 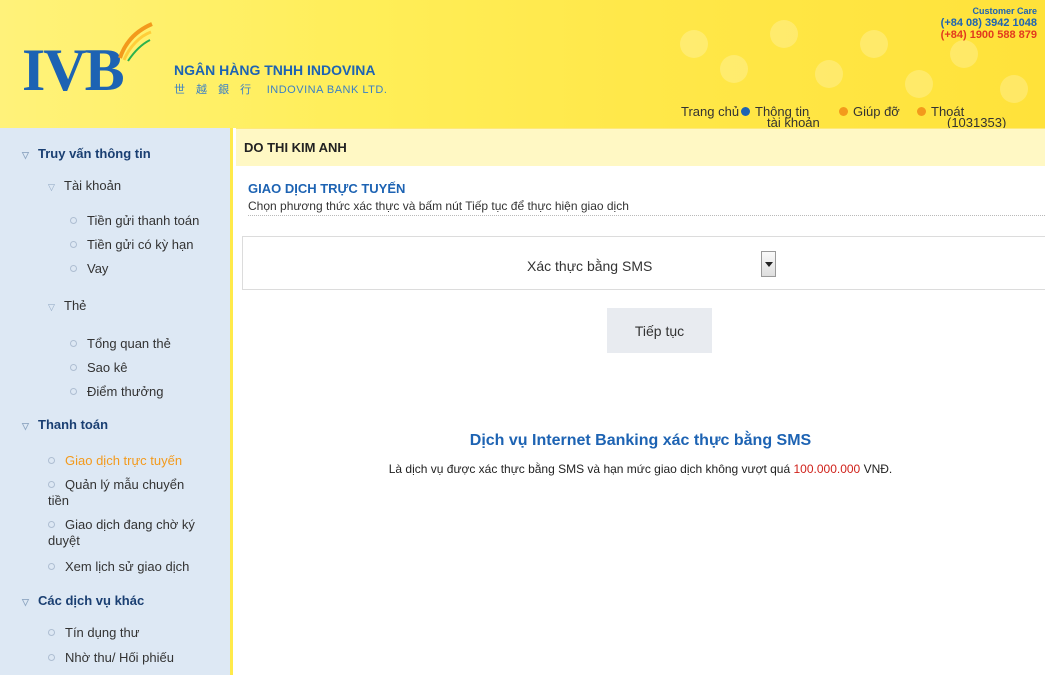 I want to click on nav-account-info-line2: tài khoản, so click(x=793, y=122).